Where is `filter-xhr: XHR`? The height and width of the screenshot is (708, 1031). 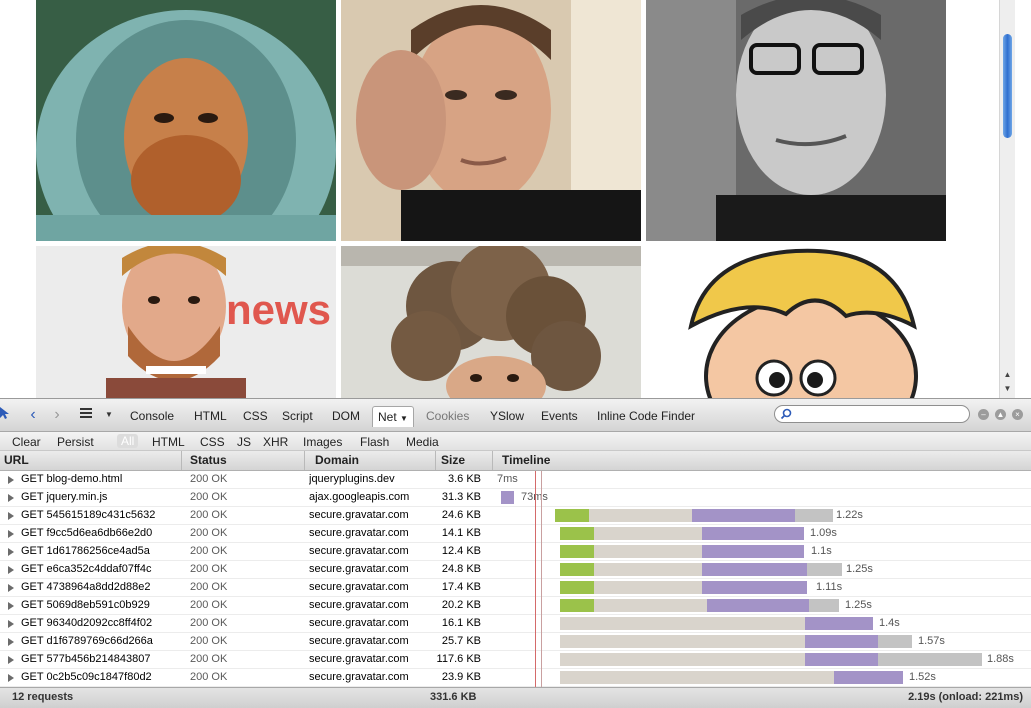 filter-xhr: XHR is located at coordinates (275, 442).